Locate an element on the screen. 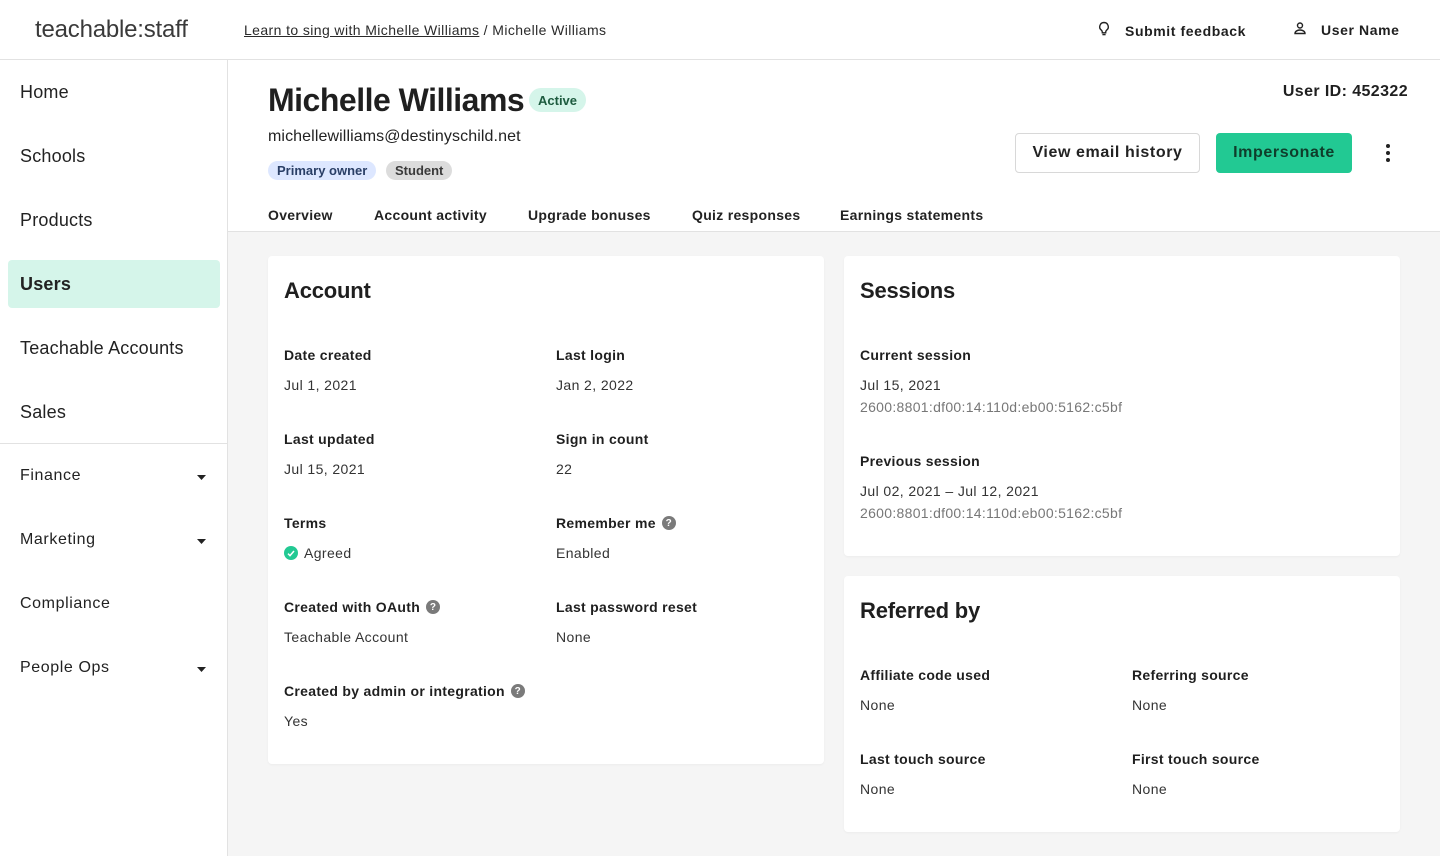  view-email-history-button: View email history is located at coordinates (1107, 153).